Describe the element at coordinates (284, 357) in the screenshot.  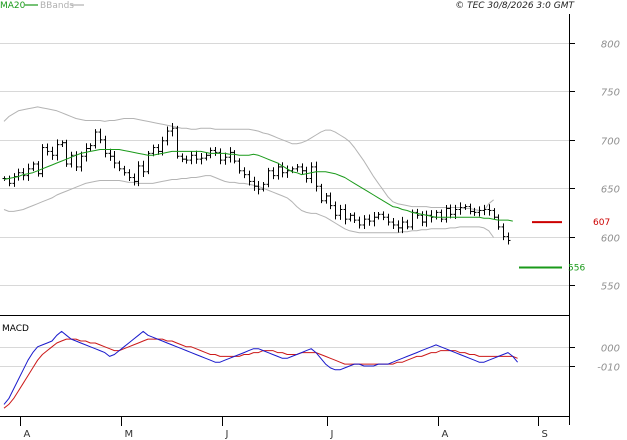
I see `macd-grid` at that location.